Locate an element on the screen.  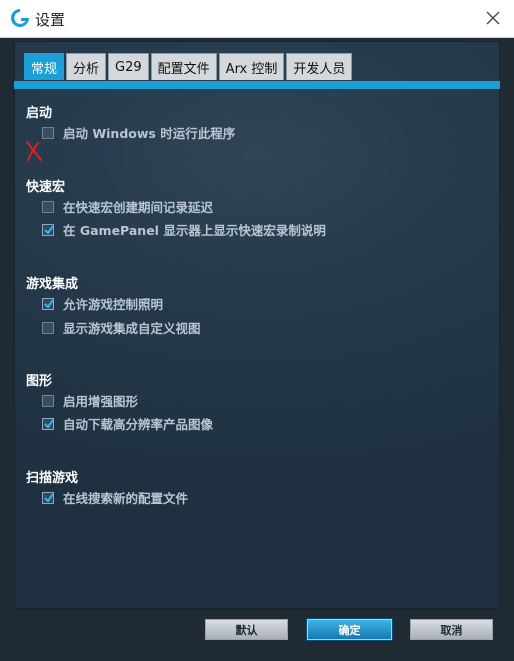
option-label: 在 GamePanel 显示器上显示快速宏录制说明 is located at coordinates (194, 230).